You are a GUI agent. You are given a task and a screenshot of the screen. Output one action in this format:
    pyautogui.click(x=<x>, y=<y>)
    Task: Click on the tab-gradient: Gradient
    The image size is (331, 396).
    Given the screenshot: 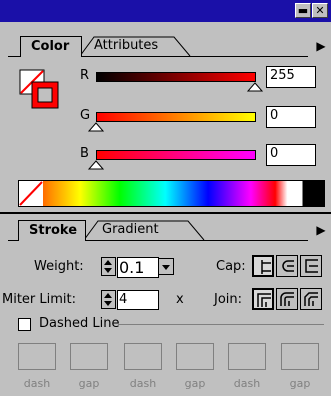 What is the action you would take?
    pyautogui.click(x=142, y=230)
    